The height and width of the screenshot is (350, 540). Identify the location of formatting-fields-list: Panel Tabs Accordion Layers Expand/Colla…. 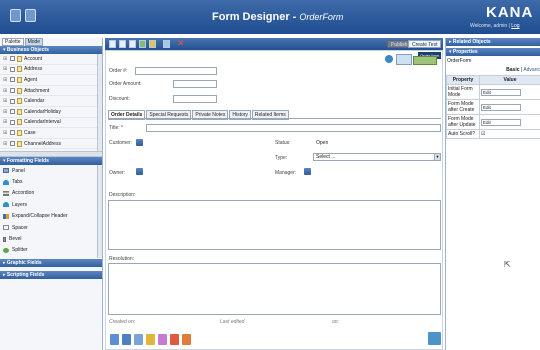
(48, 211).